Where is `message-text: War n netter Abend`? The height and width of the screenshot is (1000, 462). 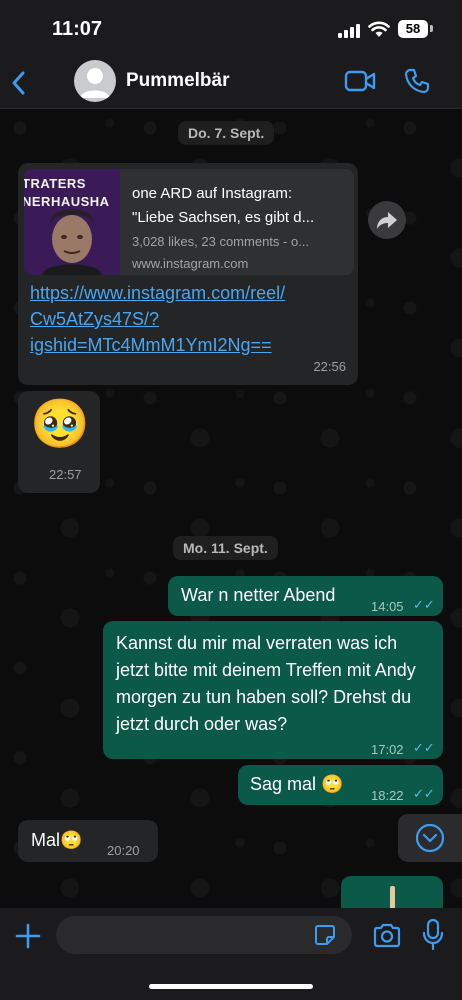
message-text: War n netter Abend is located at coordinates (258, 595).